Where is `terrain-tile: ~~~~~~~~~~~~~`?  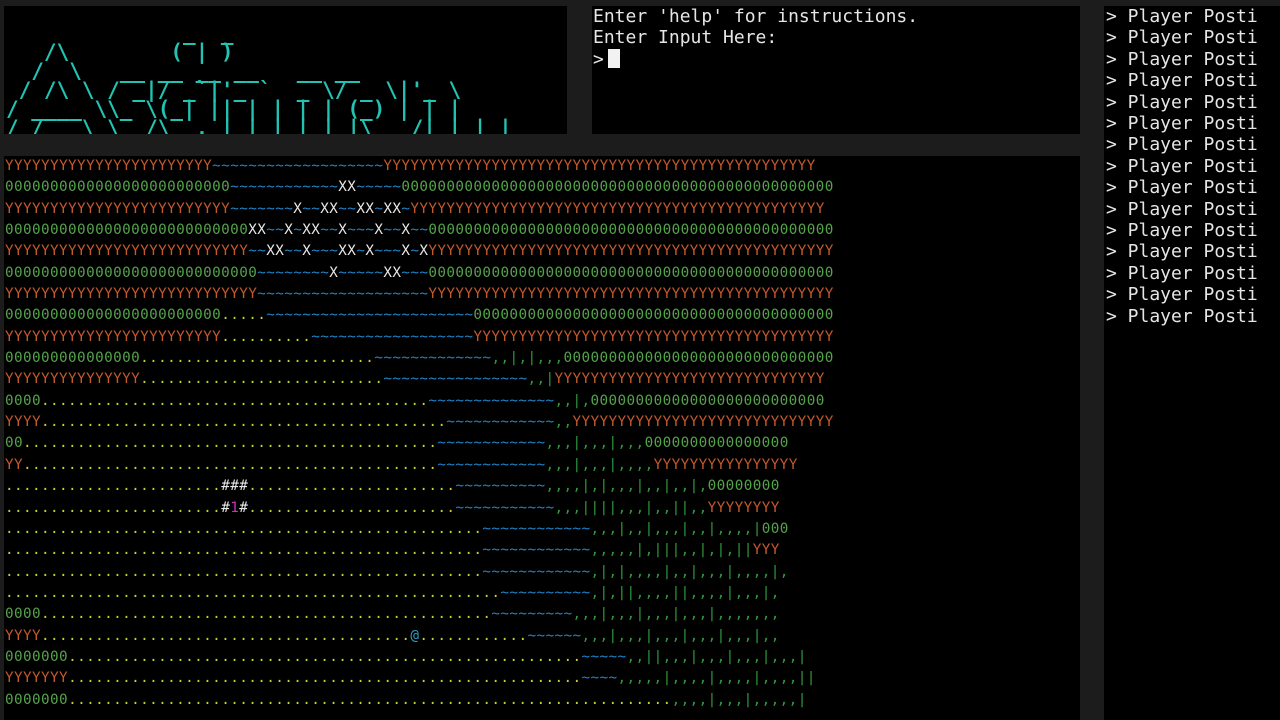 terrain-tile: ~~~~~~~~~~~~~ is located at coordinates (433, 358).